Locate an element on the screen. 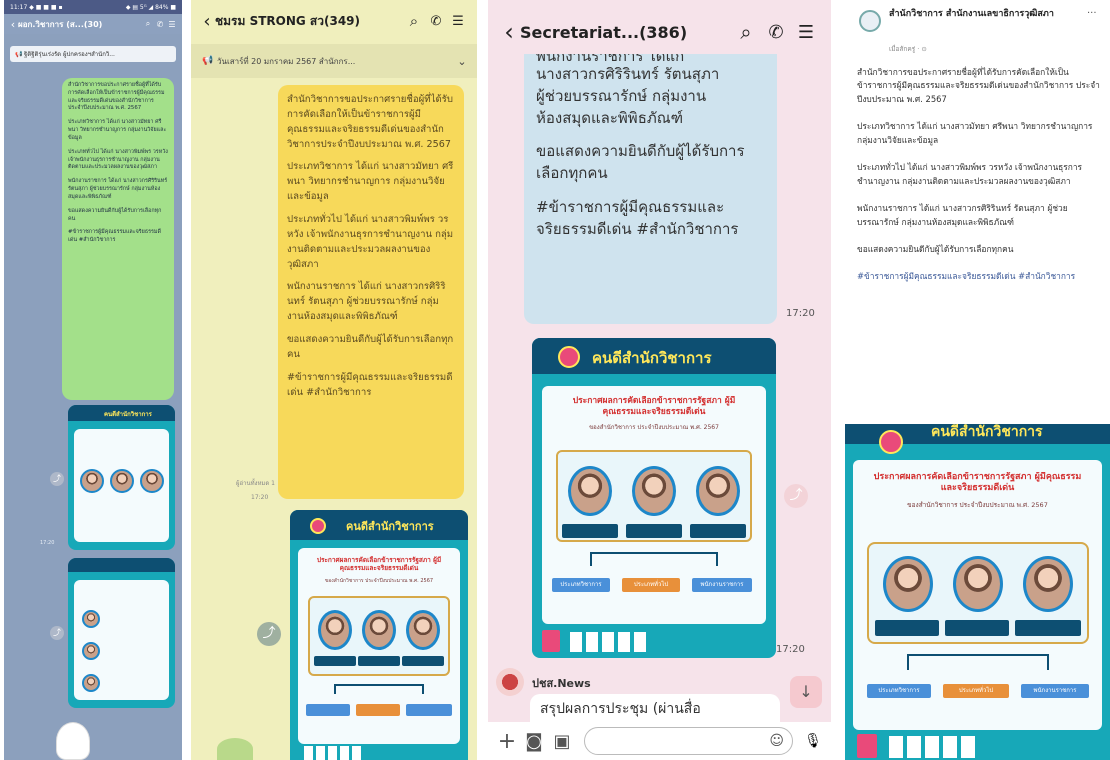  sender-avatar is located at coordinates (510, 682).